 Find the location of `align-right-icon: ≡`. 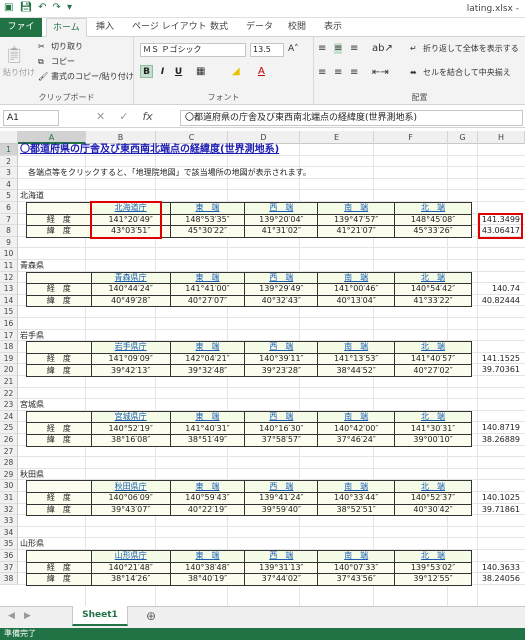

align-right-icon: ≡ is located at coordinates (354, 72).